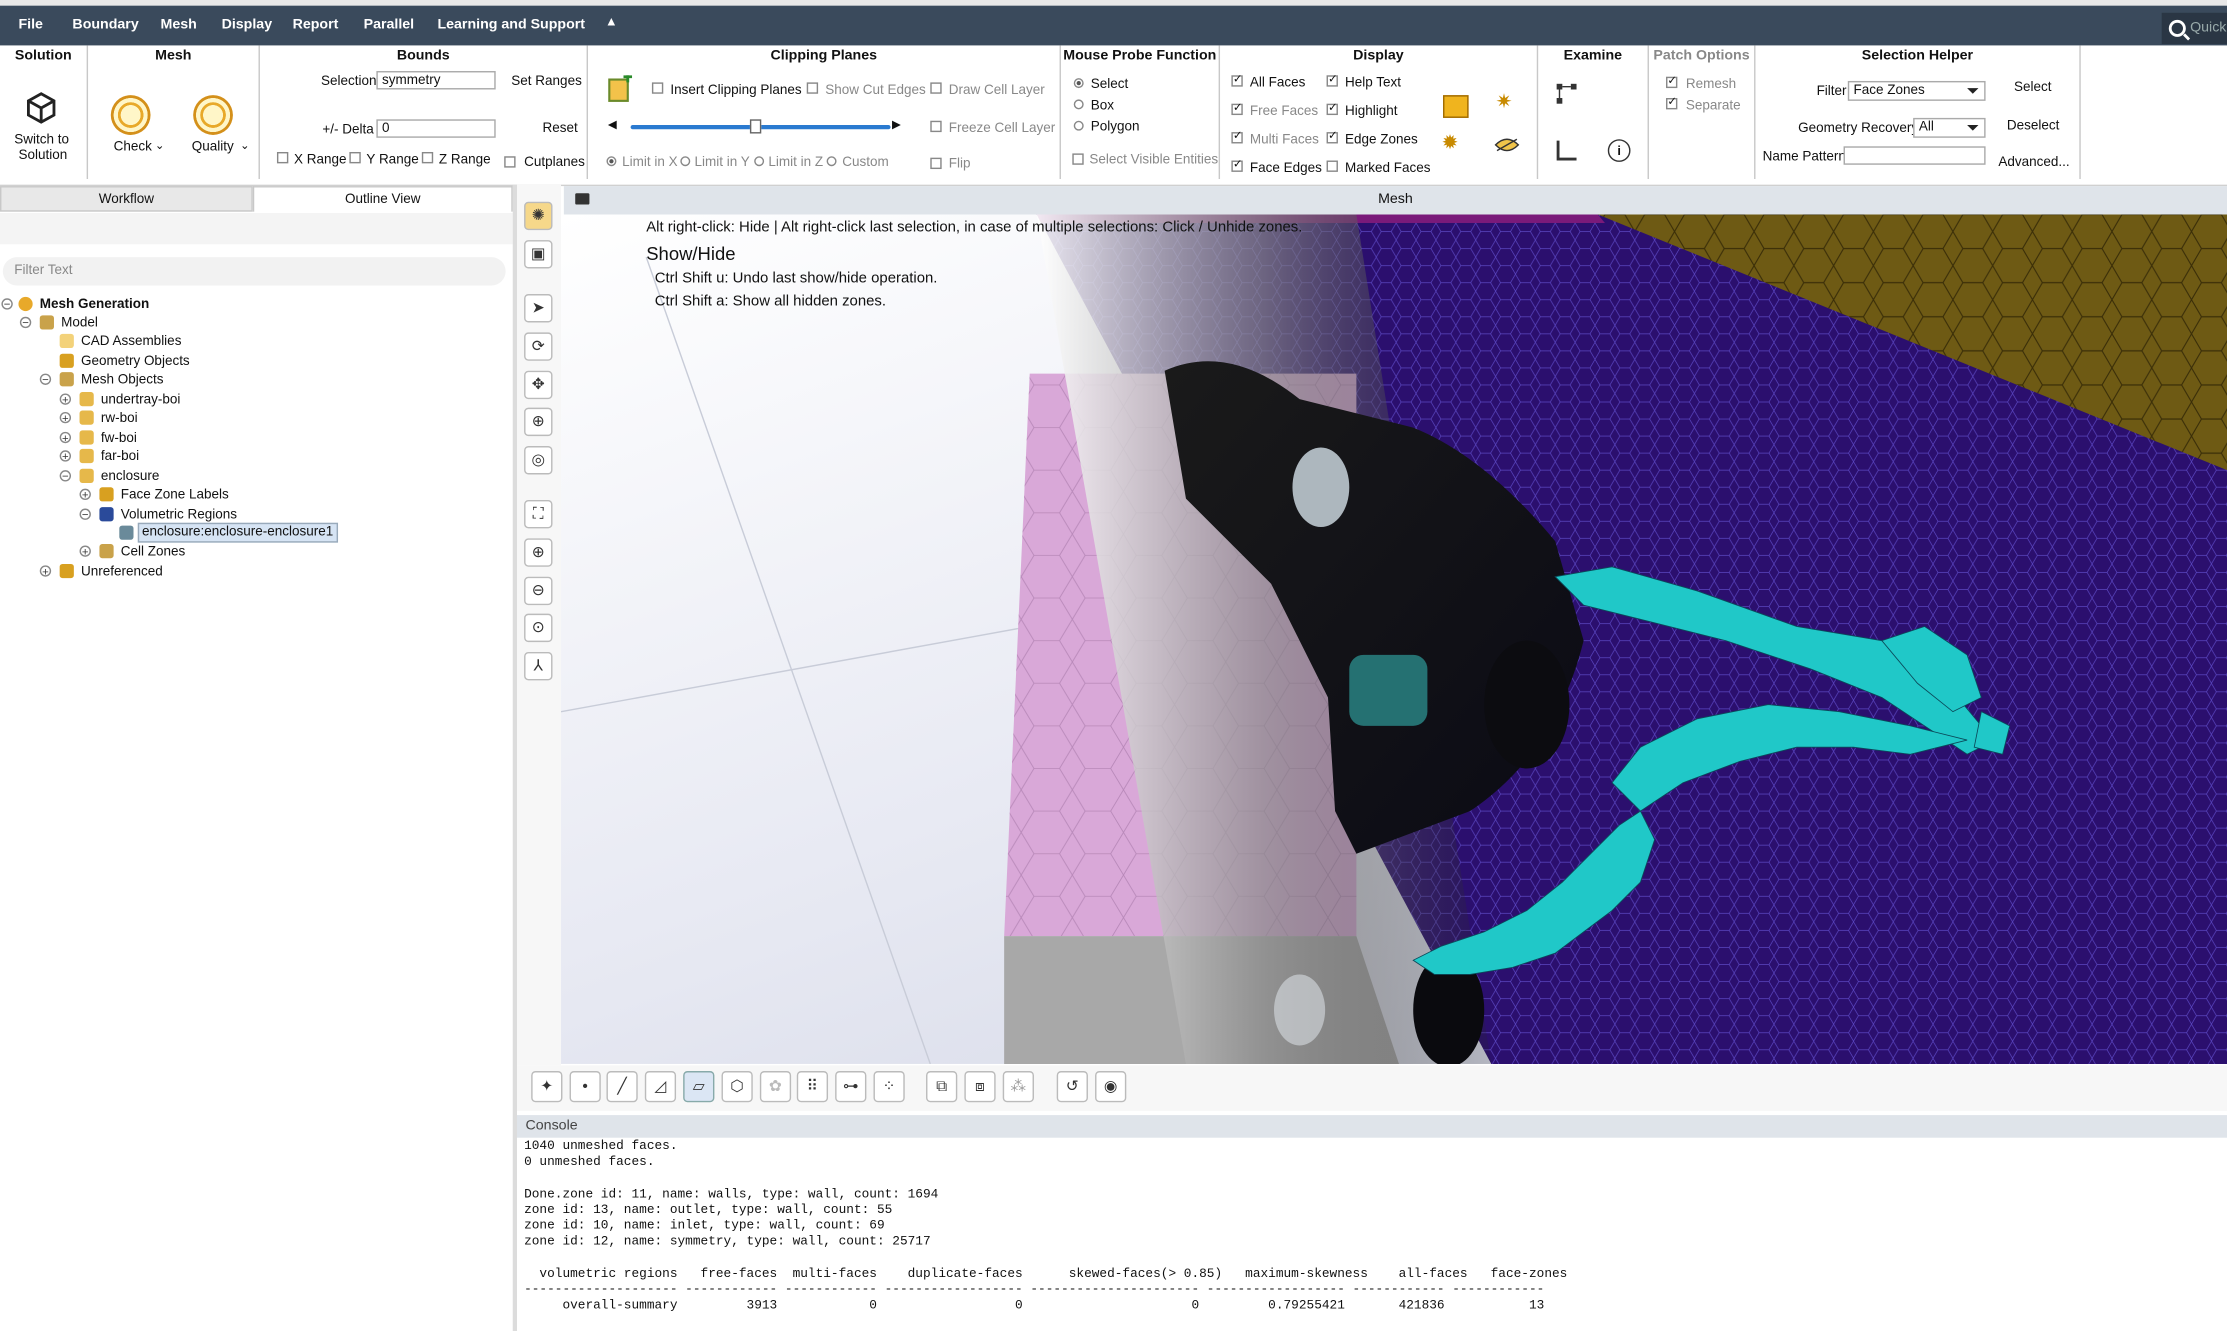  What do you see at coordinates (851, 1087) in the screenshot?
I see `edge-zone-icon: ⊶` at bounding box center [851, 1087].